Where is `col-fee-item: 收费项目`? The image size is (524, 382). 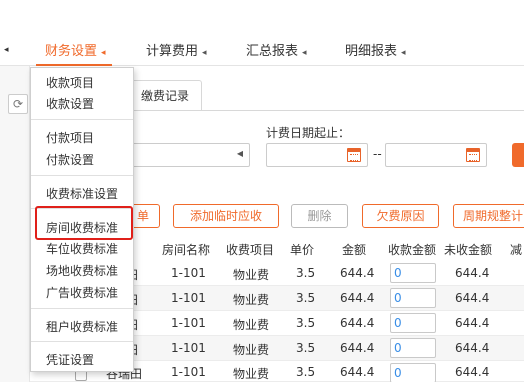
col-fee-item: 收费项目 is located at coordinates (250, 250).